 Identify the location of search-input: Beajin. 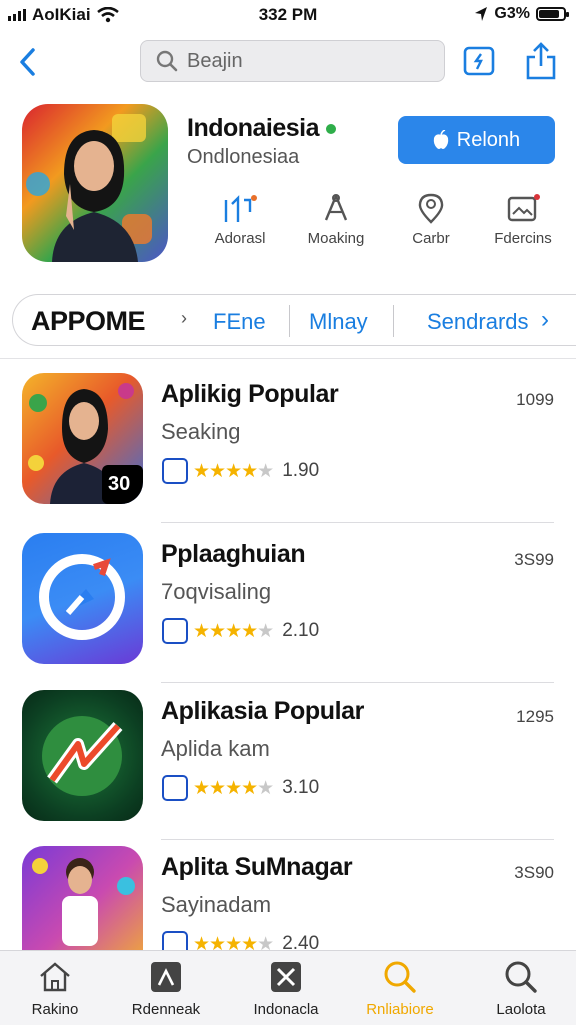
(292, 61).